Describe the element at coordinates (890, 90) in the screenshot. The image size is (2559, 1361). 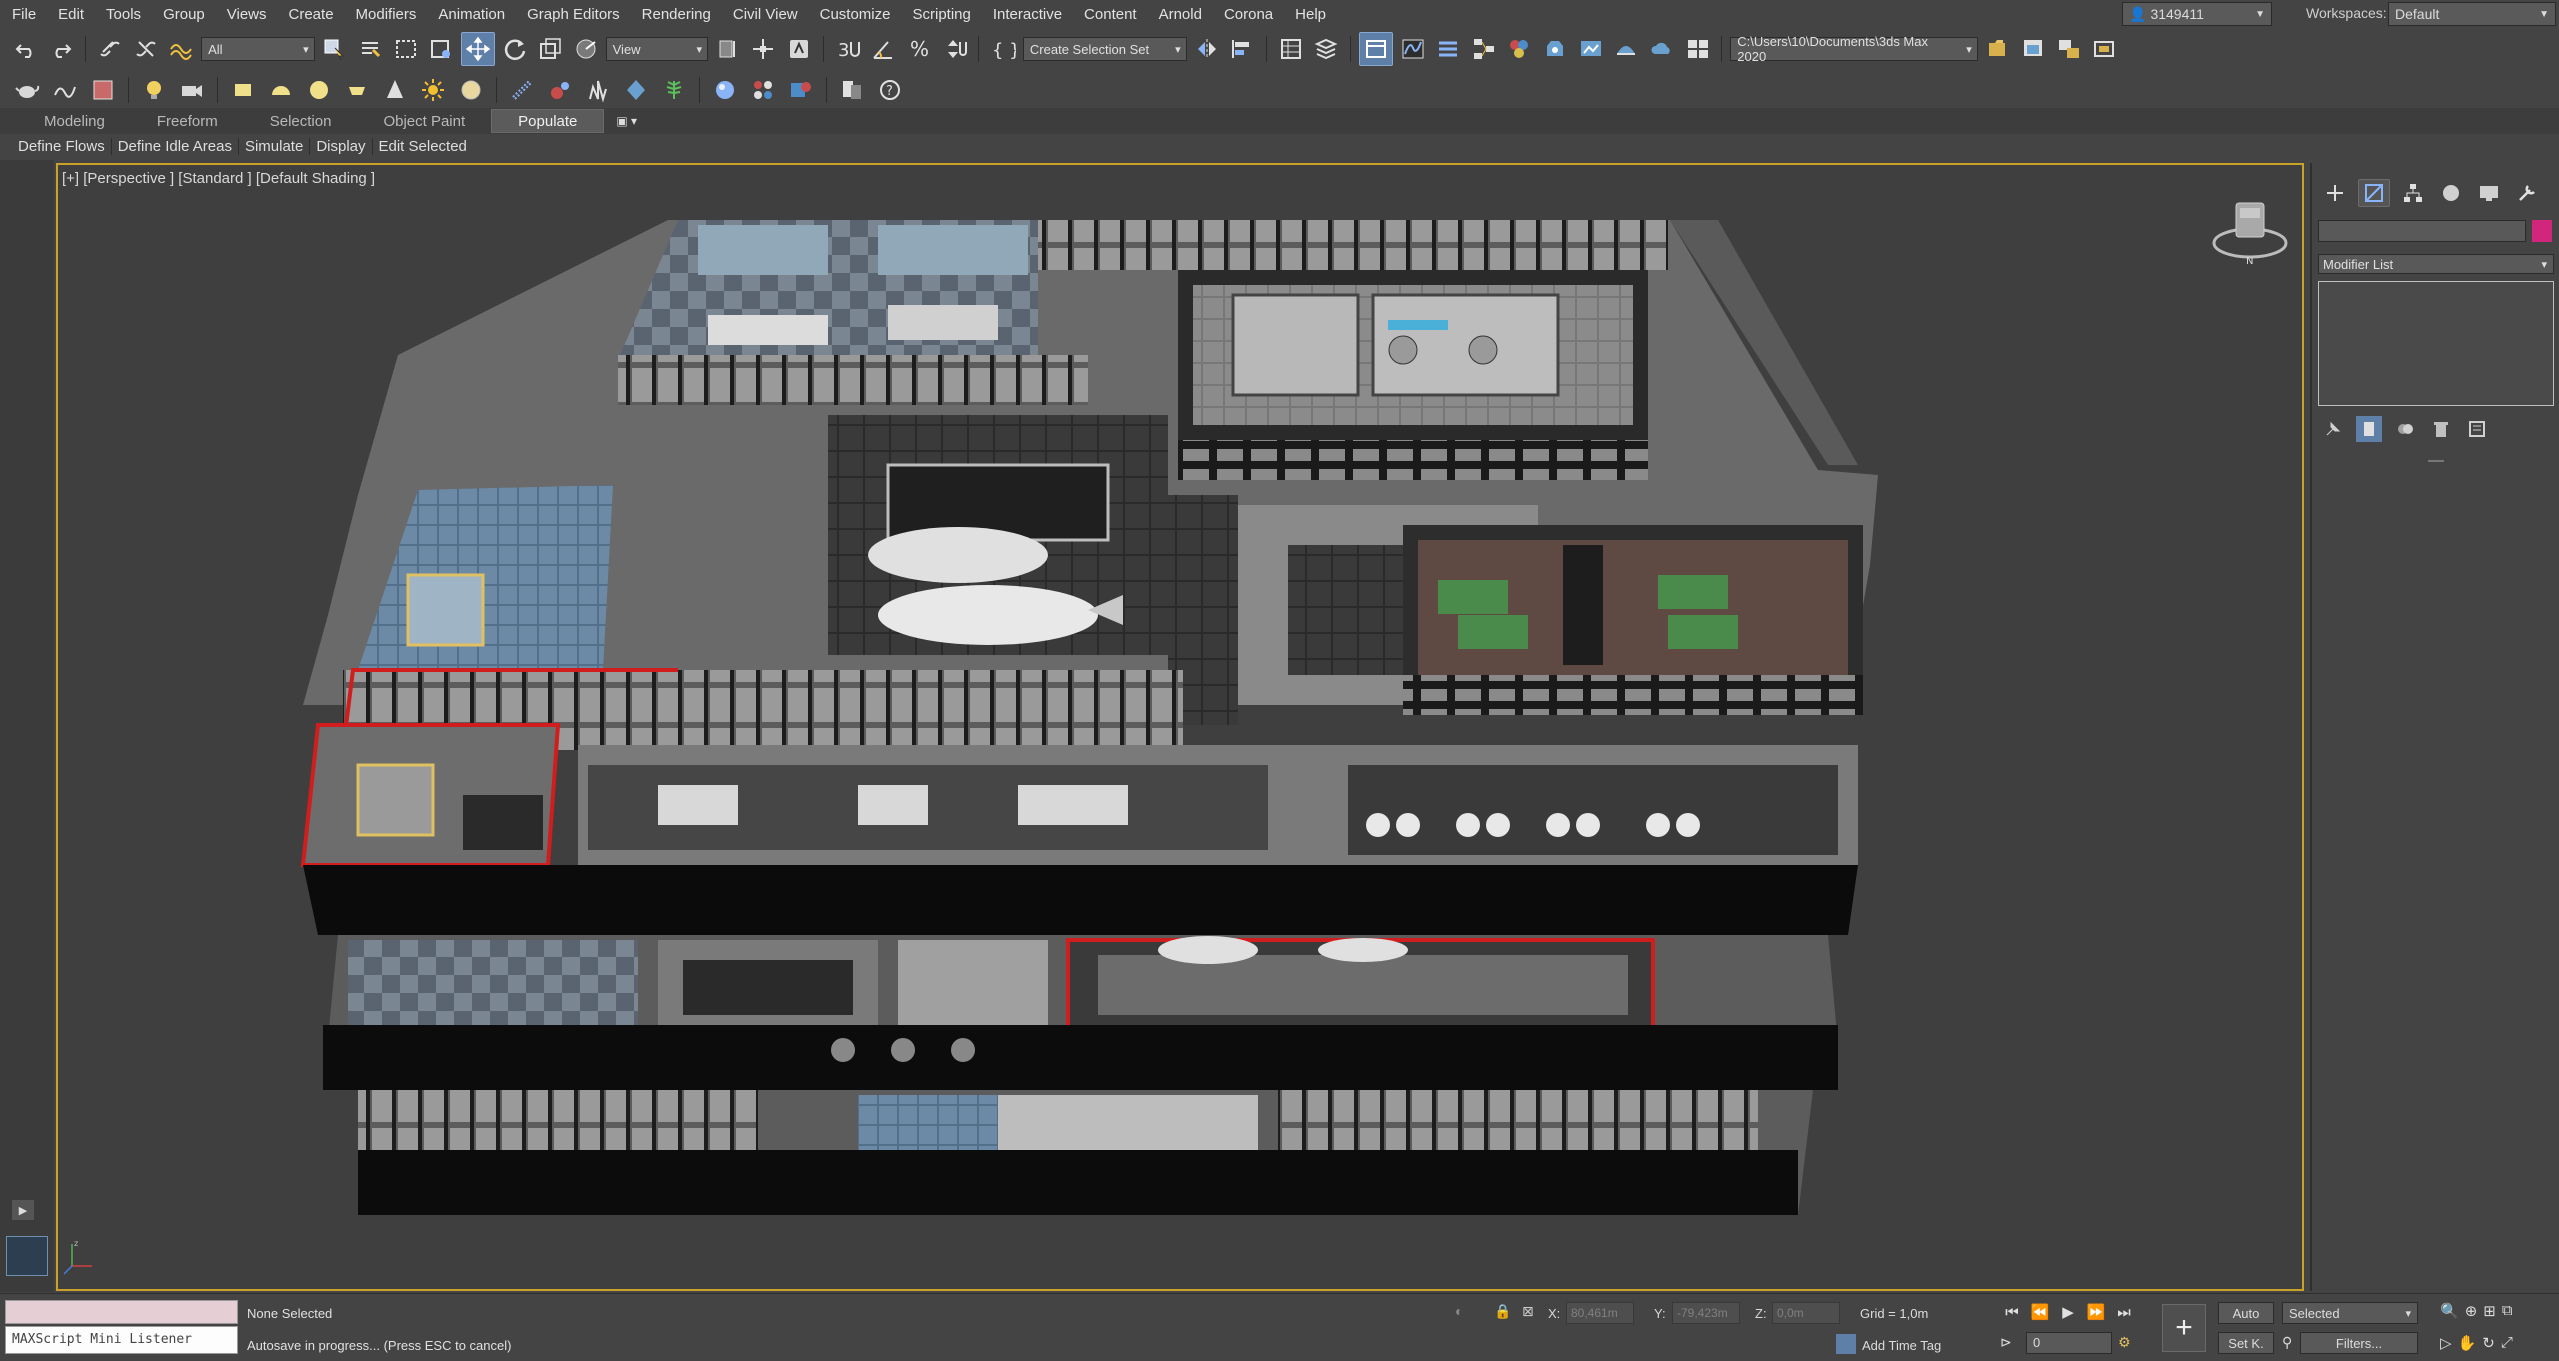
I see `help-icon: ?` at that location.